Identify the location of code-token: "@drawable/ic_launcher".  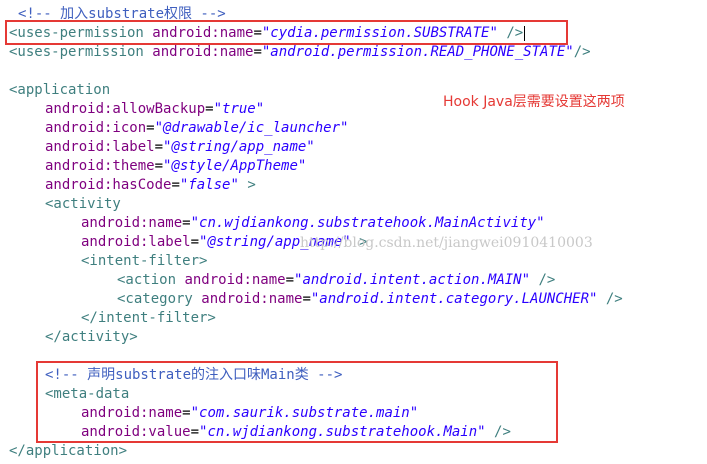
(251, 128).